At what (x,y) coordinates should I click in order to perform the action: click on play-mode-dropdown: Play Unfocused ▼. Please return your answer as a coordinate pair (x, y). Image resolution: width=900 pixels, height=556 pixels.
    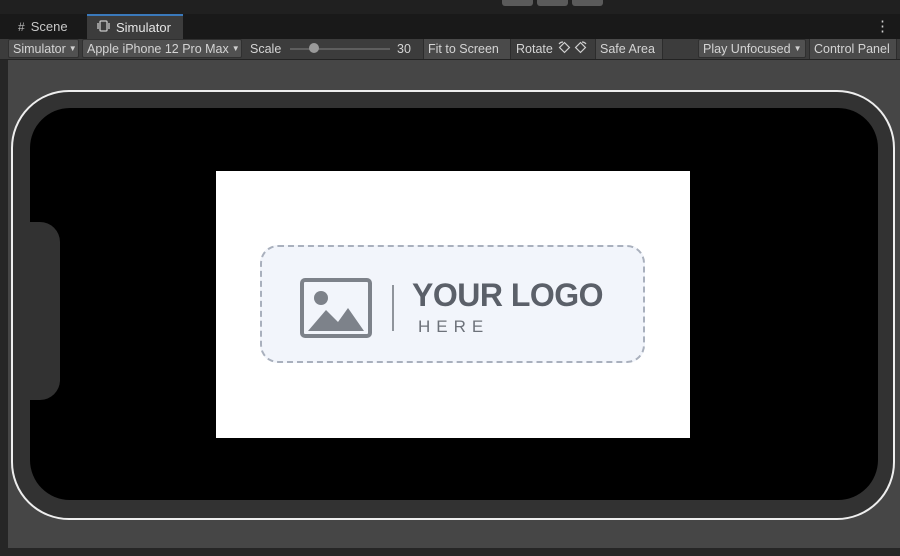
    Looking at the image, I should click on (752, 48).